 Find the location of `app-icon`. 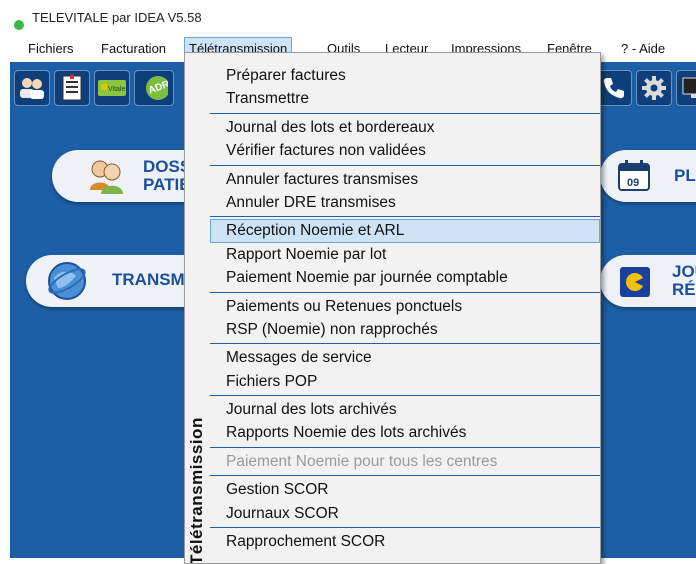

app-icon is located at coordinates (19, 25).